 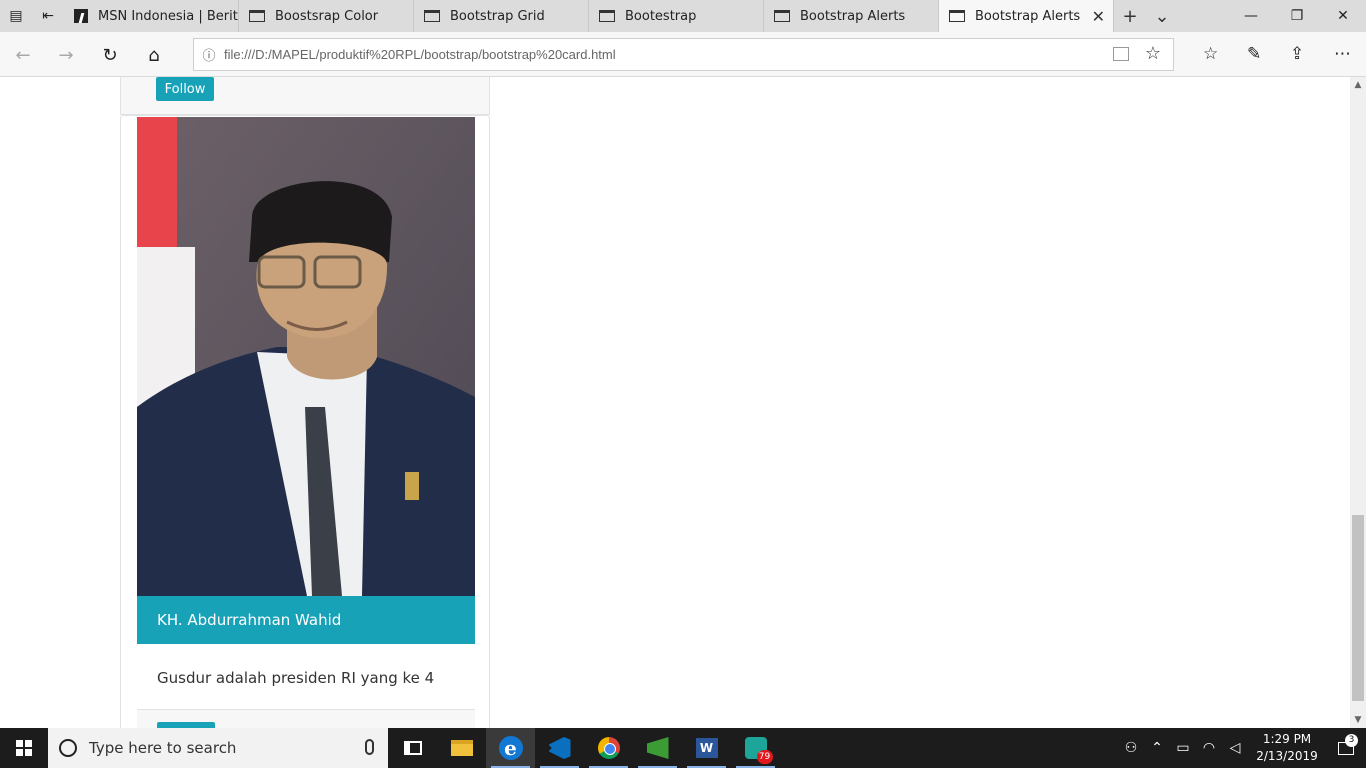 I want to click on chrome-button, so click(x=608, y=748).